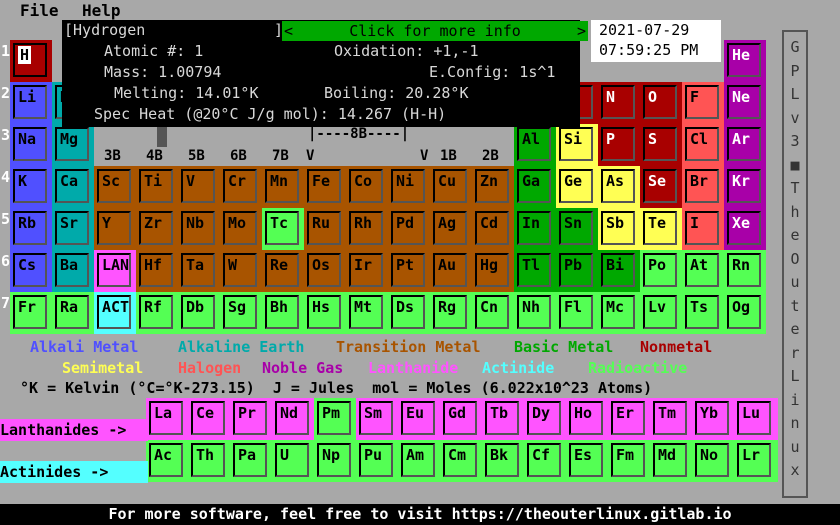 Image resolution: width=840 pixels, height=525 pixels. Describe the element at coordinates (435, 31) in the screenshot. I see `more-info-button: < Click for more info >` at that location.